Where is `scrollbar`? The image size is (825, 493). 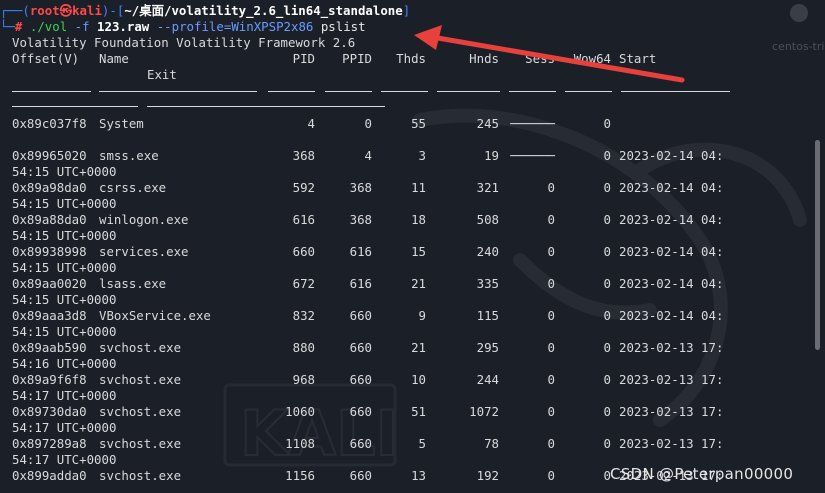
scrollbar is located at coordinates (817, 245).